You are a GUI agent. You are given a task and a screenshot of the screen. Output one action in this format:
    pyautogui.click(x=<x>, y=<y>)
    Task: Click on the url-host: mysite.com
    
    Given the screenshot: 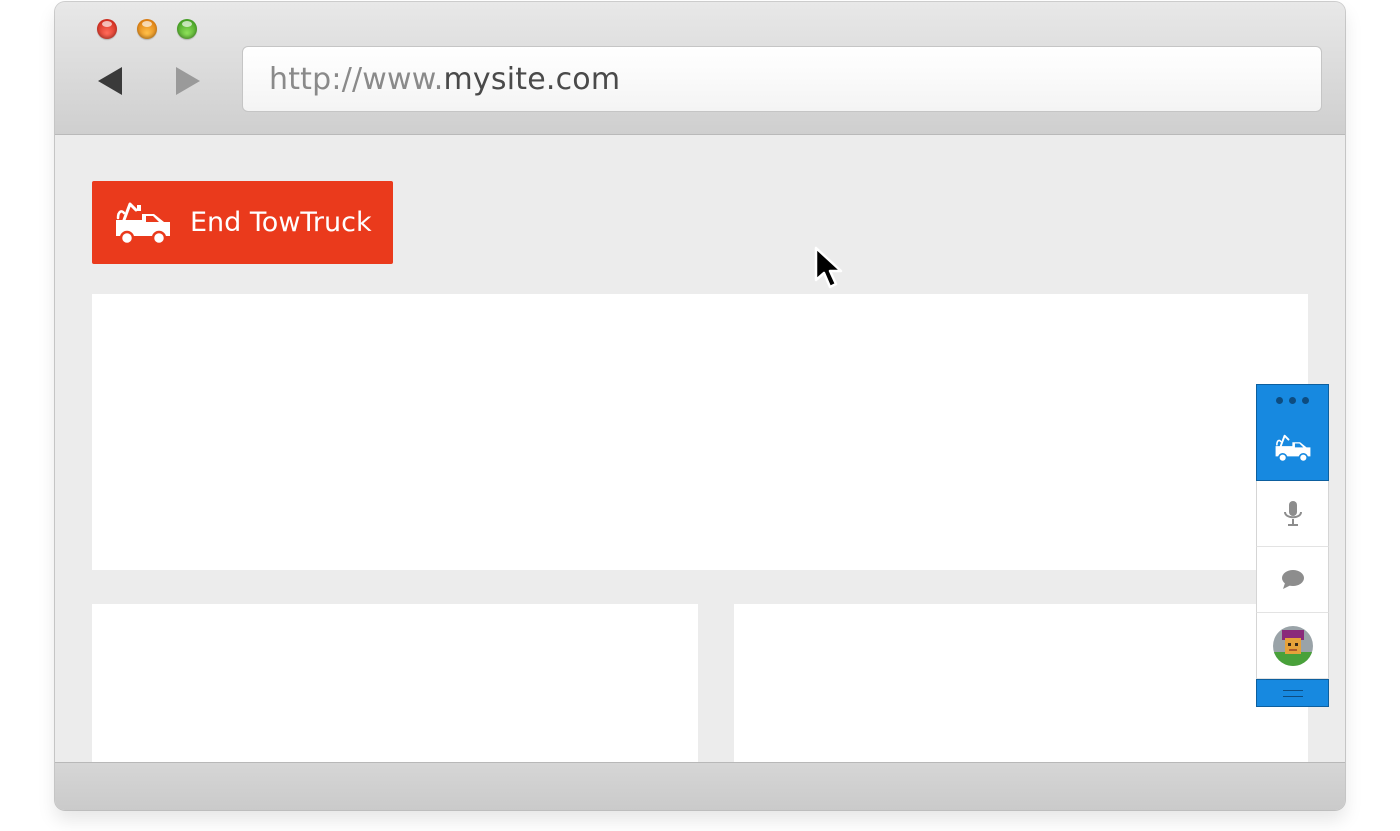 What is the action you would take?
    pyautogui.click(x=532, y=79)
    